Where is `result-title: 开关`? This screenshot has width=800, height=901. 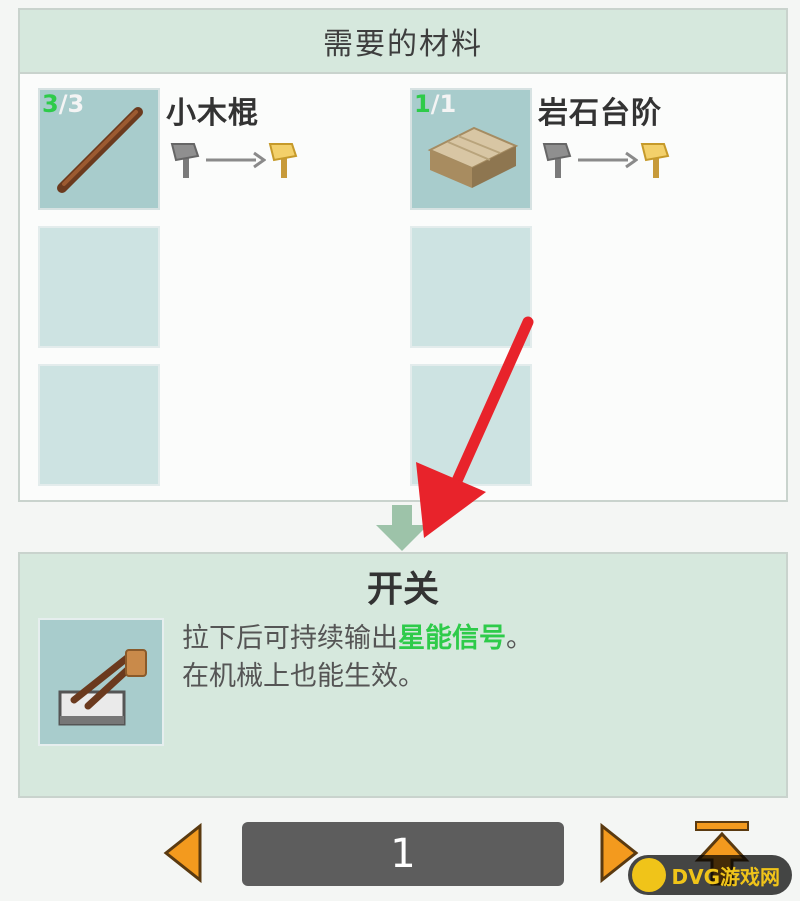
result-title: 开关 is located at coordinates (402, 589).